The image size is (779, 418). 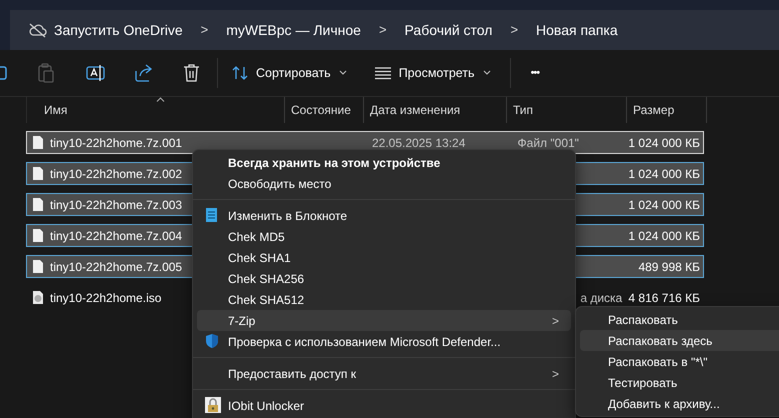 I want to click on file-name: tiny10-22h2home.7z.003, so click(x=116, y=205).